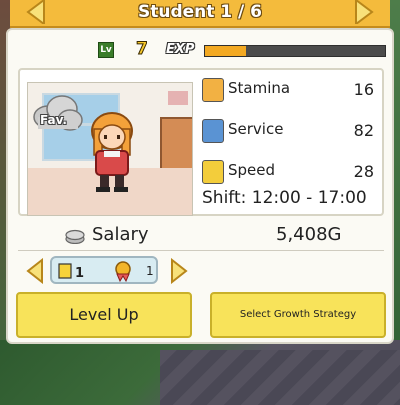  Describe the element at coordinates (104, 315) in the screenshot. I see `level-up-button: Level Up` at that location.